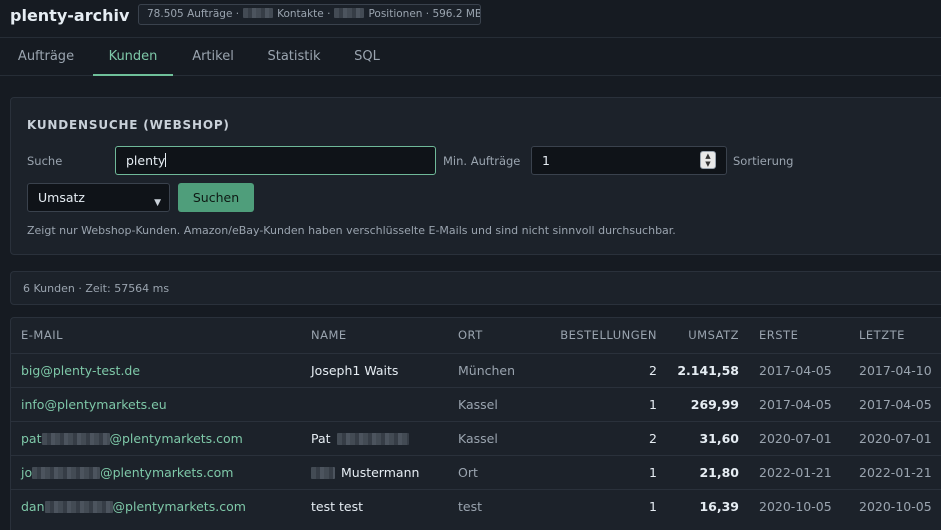 The height and width of the screenshot is (530, 941). What do you see at coordinates (468, 472) in the screenshot?
I see `customer-city: Ort` at bounding box center [468, 472].